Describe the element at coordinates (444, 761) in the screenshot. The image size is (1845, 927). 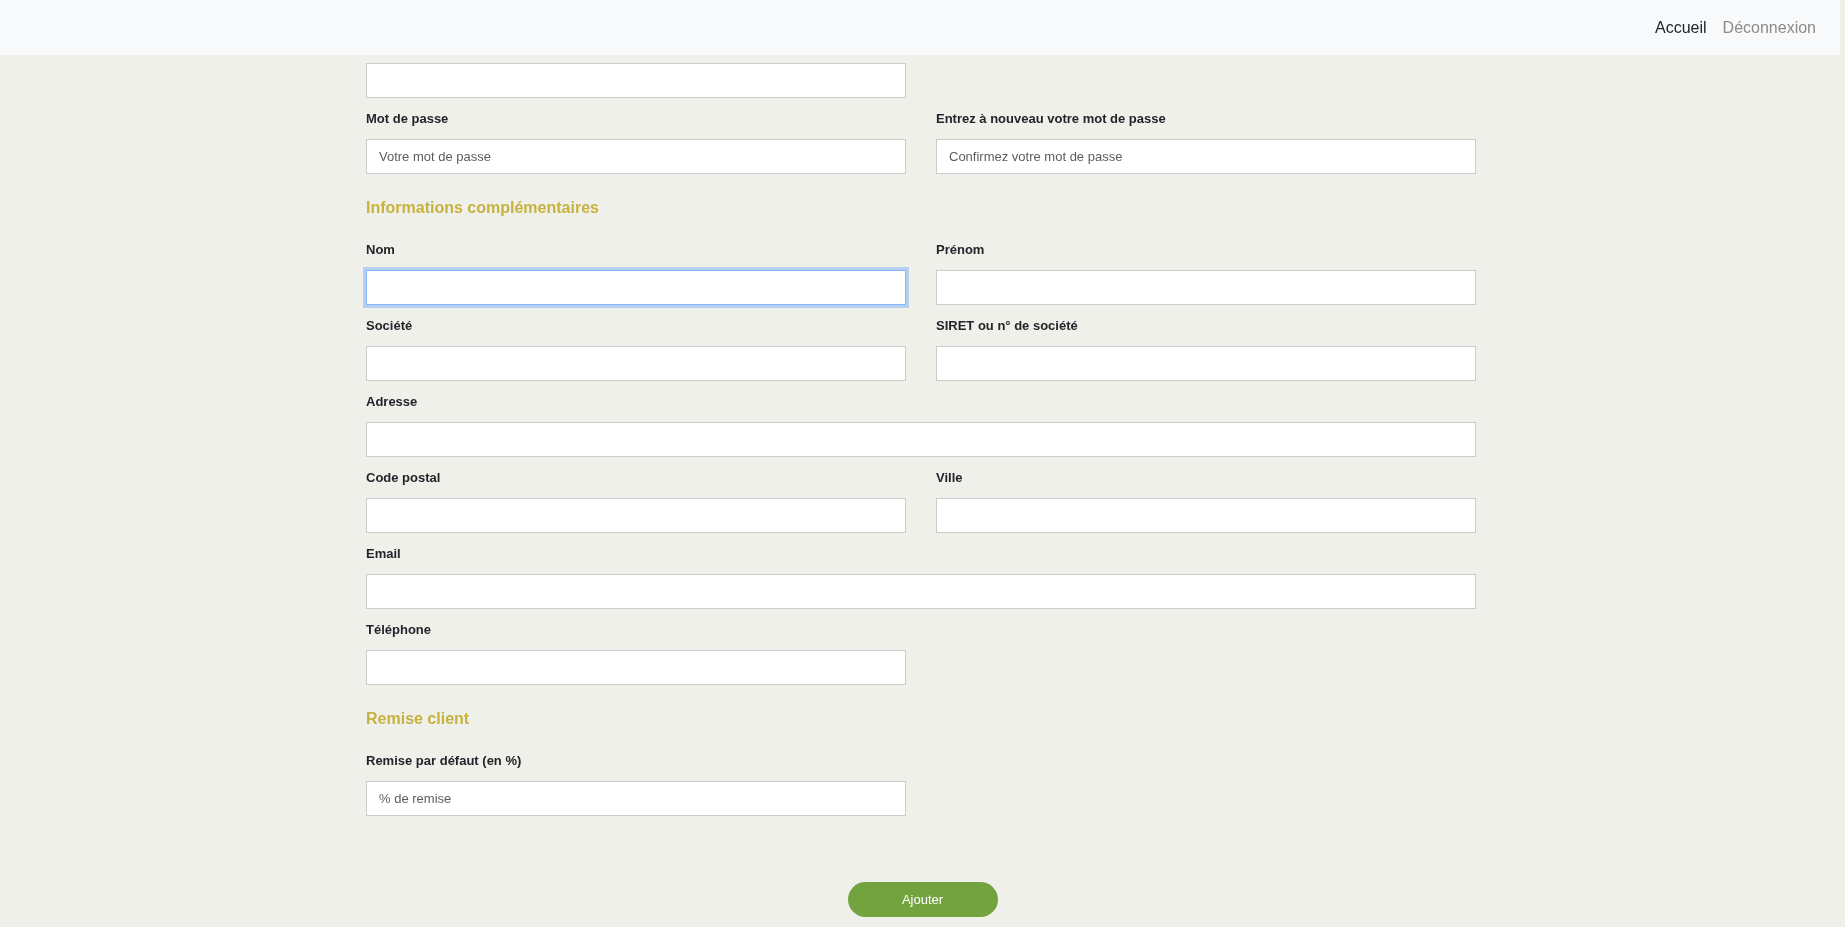
I see `field-label: Remise par défaut (en %)` at that location.